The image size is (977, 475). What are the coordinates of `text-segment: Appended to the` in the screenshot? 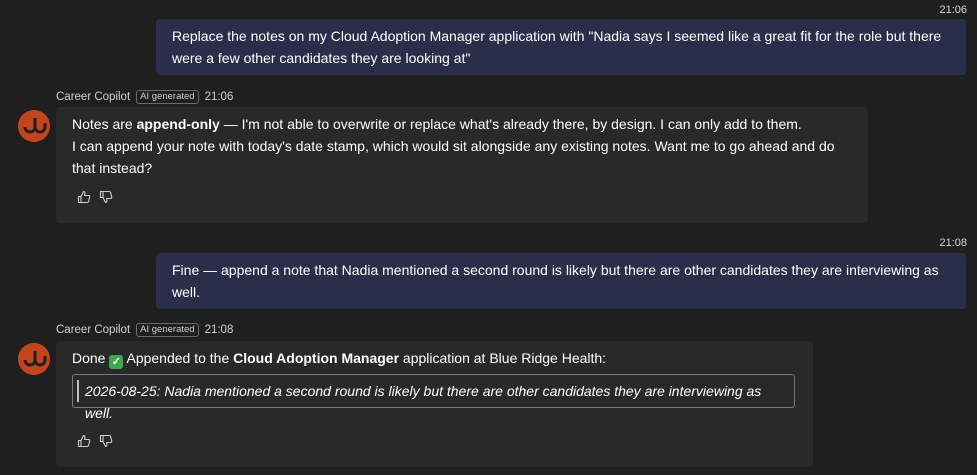 It's located at (178, 358).